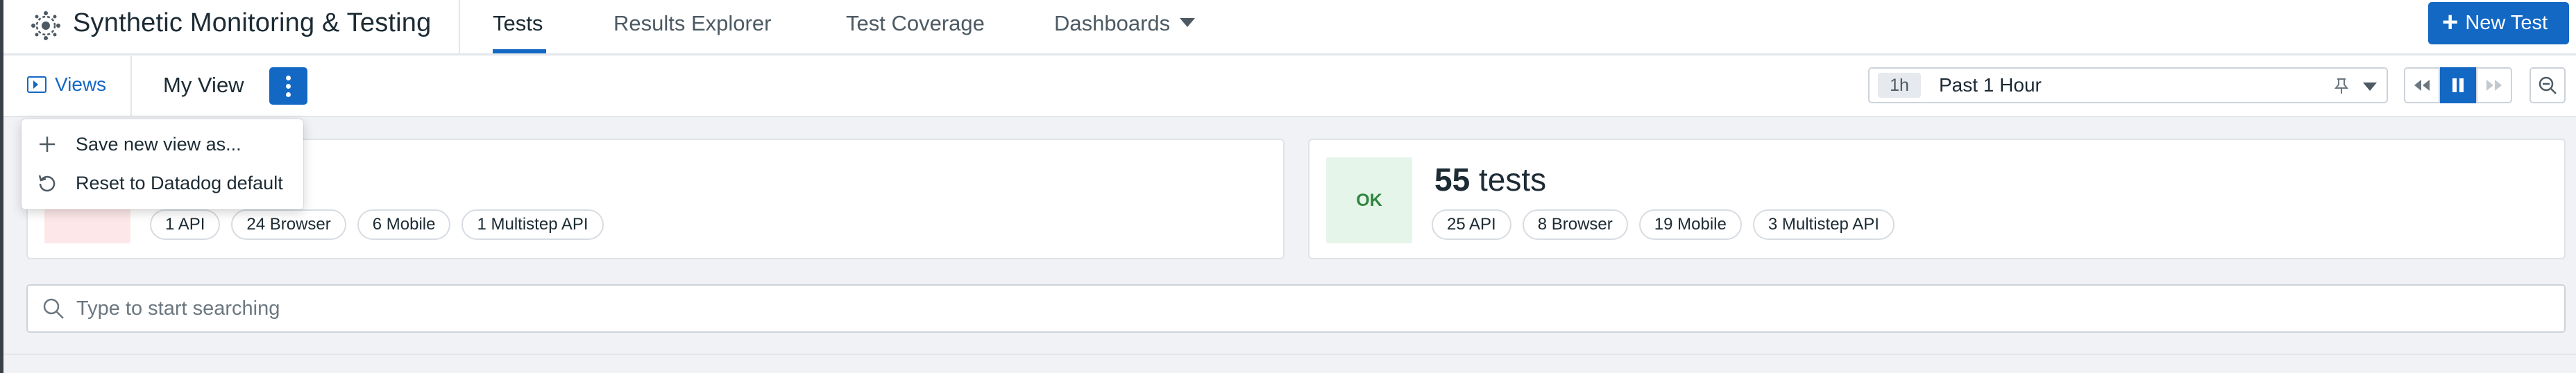 The width and height of the screenshot is (2576, 373). What do you see at coordinates (1320, 308) in the screenshot?
I see `search-input` at bounding box center [1320, 308].